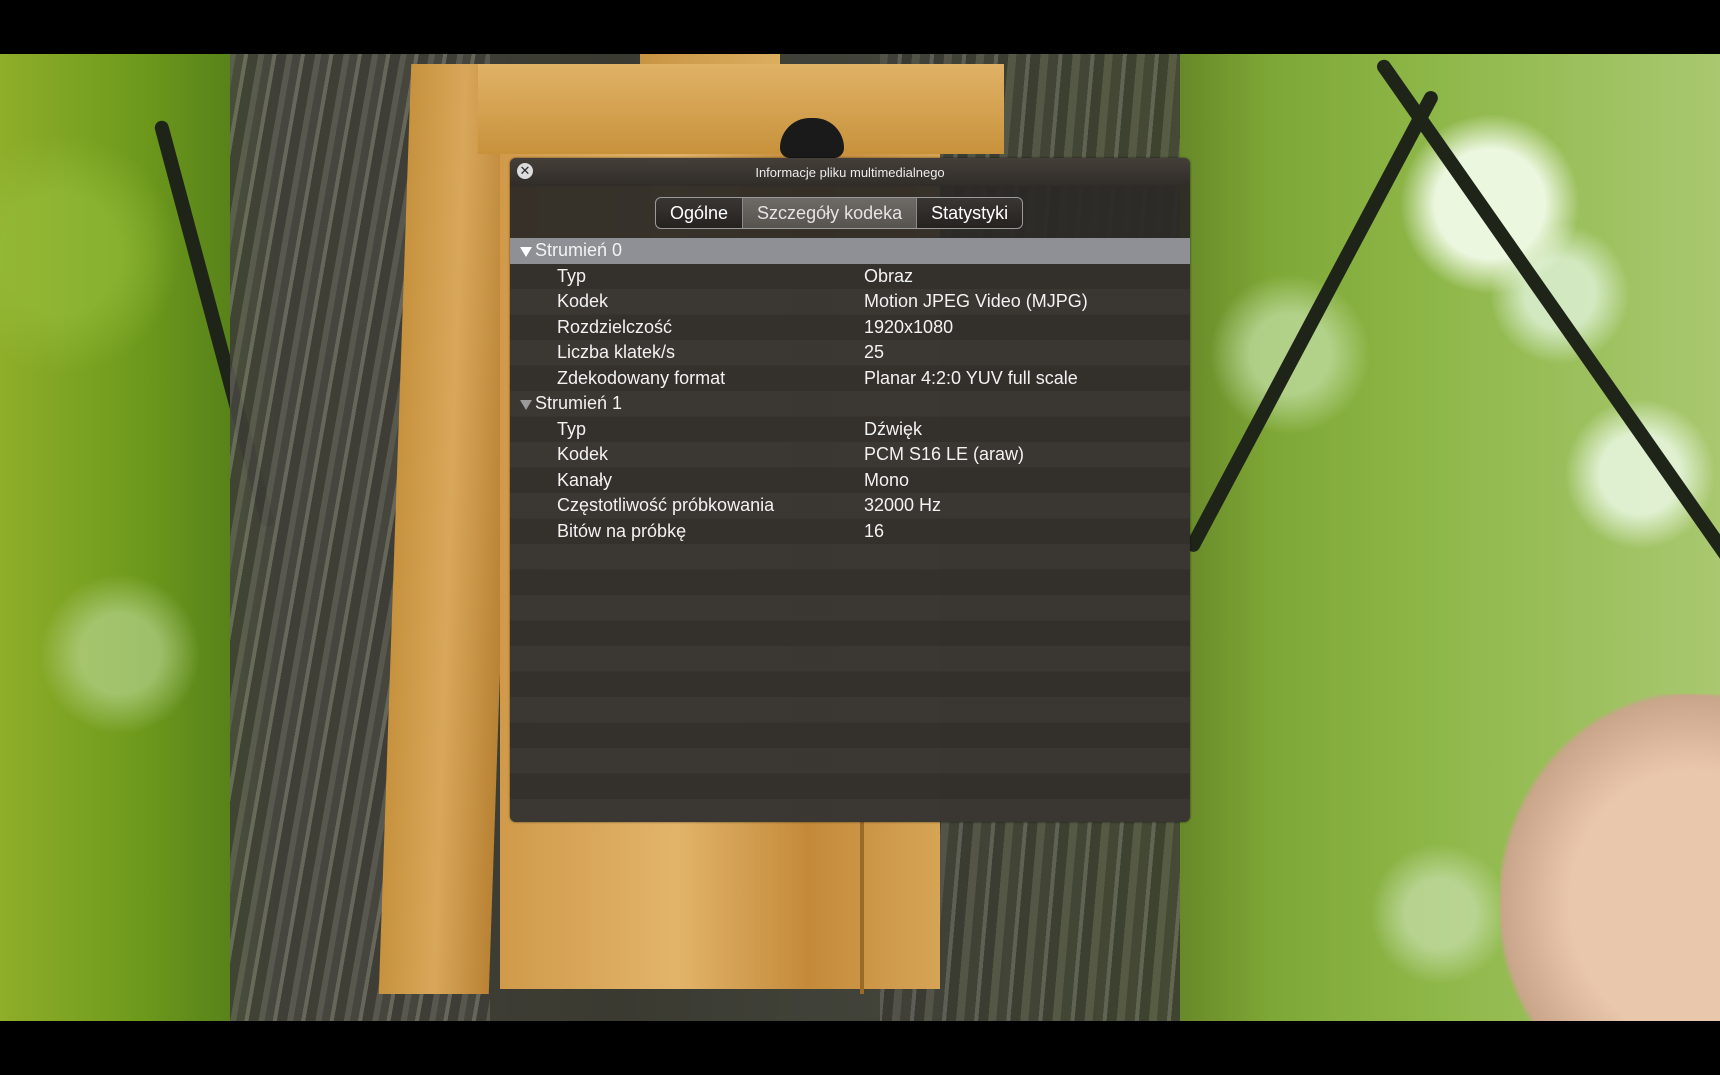 This screenshot has width=1720, height=1075. I want to click on property-value: Motion JPEG Video (MJPG), so click(976, 301).